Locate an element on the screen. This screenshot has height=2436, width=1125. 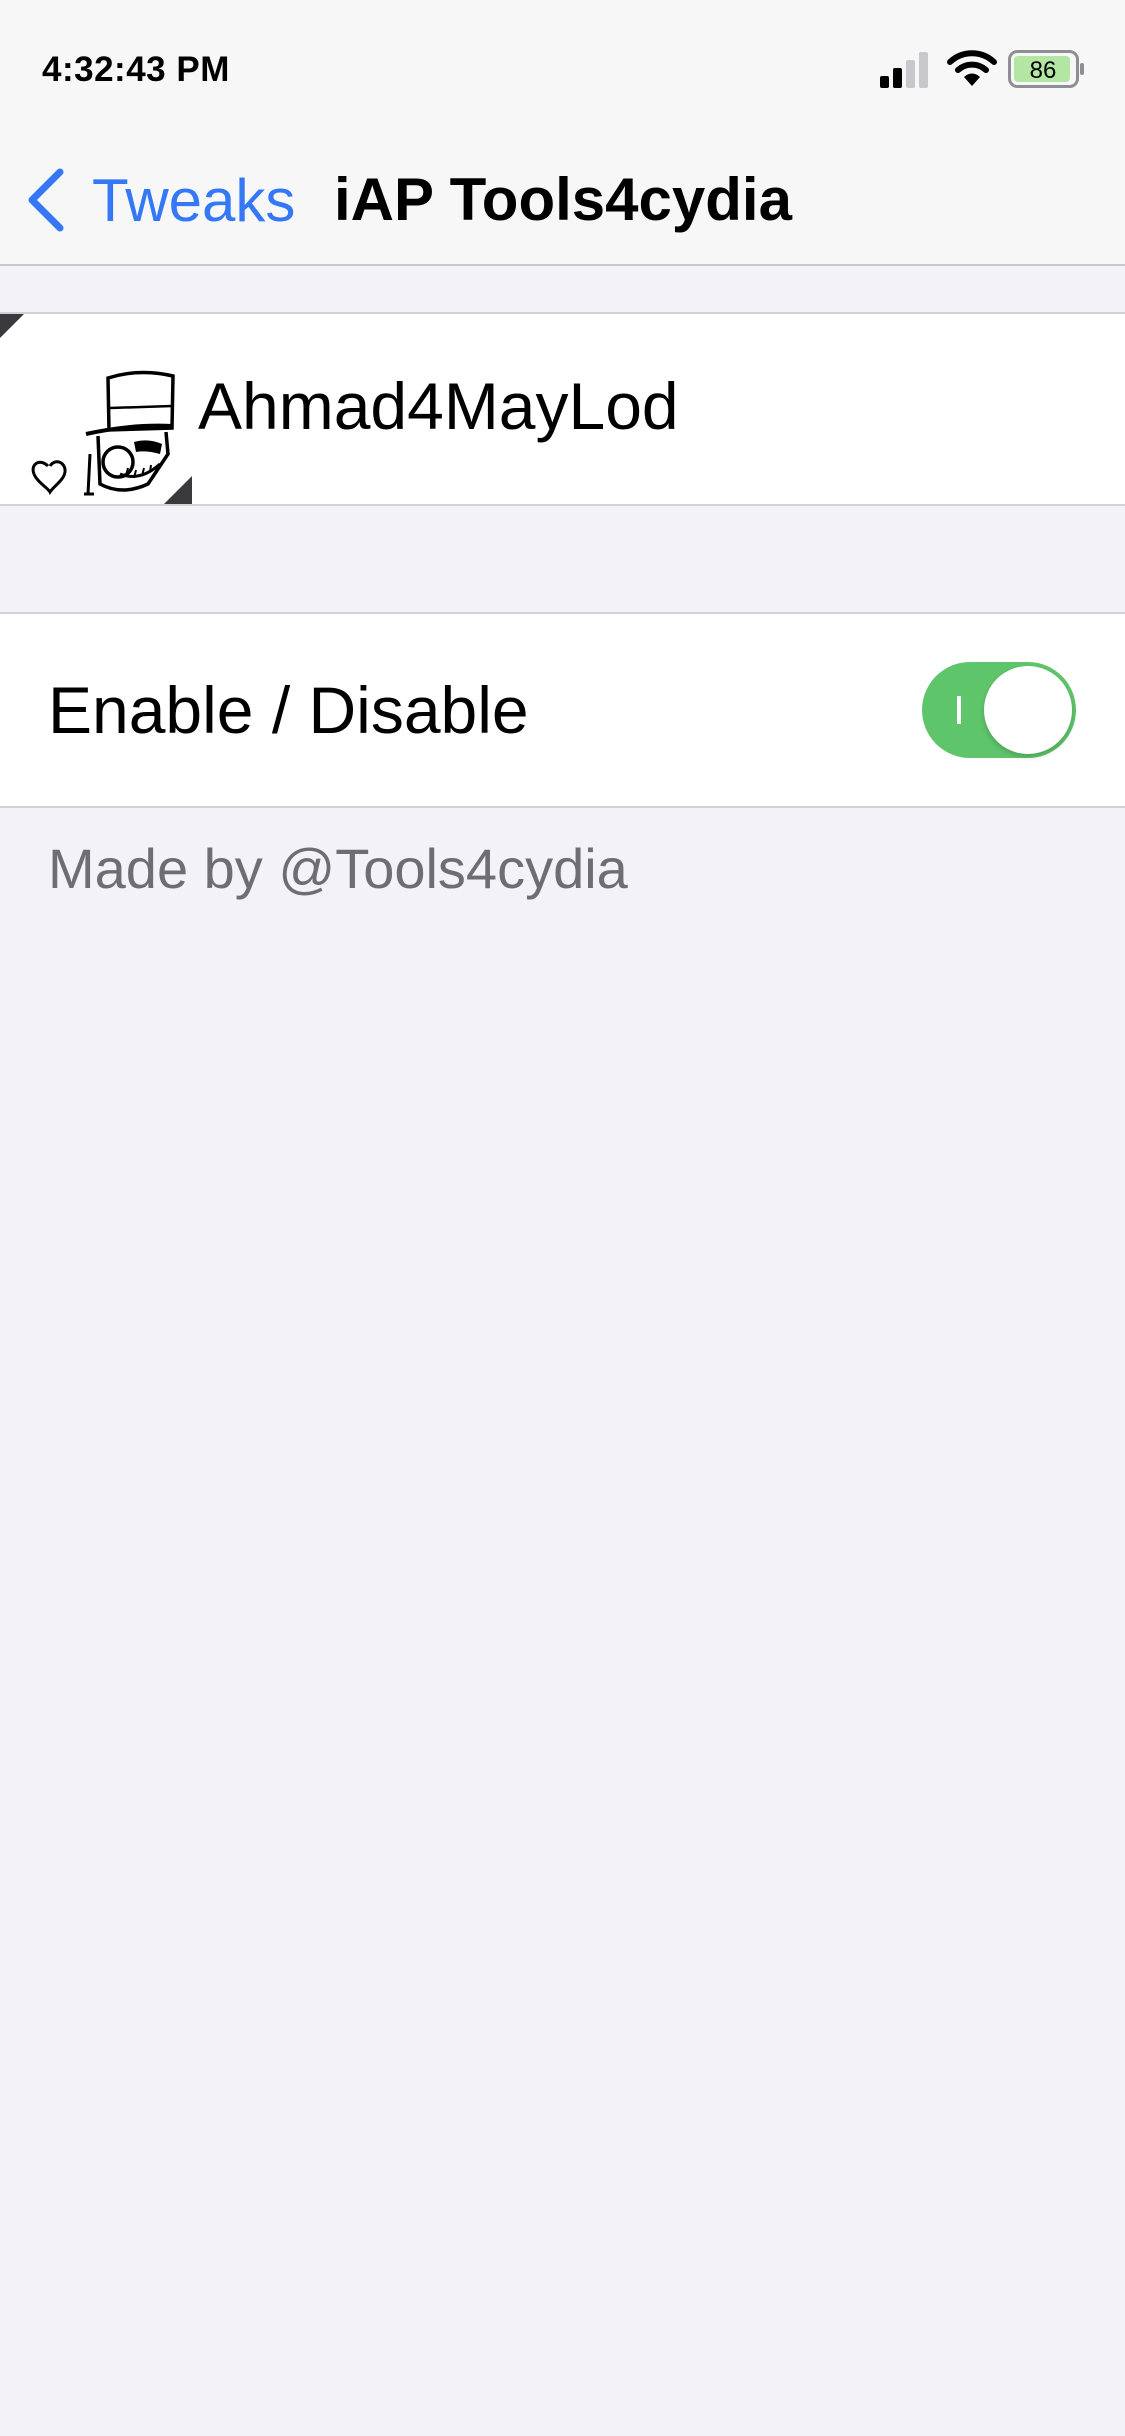
switch-knob is located at coordinates (1028, 710).